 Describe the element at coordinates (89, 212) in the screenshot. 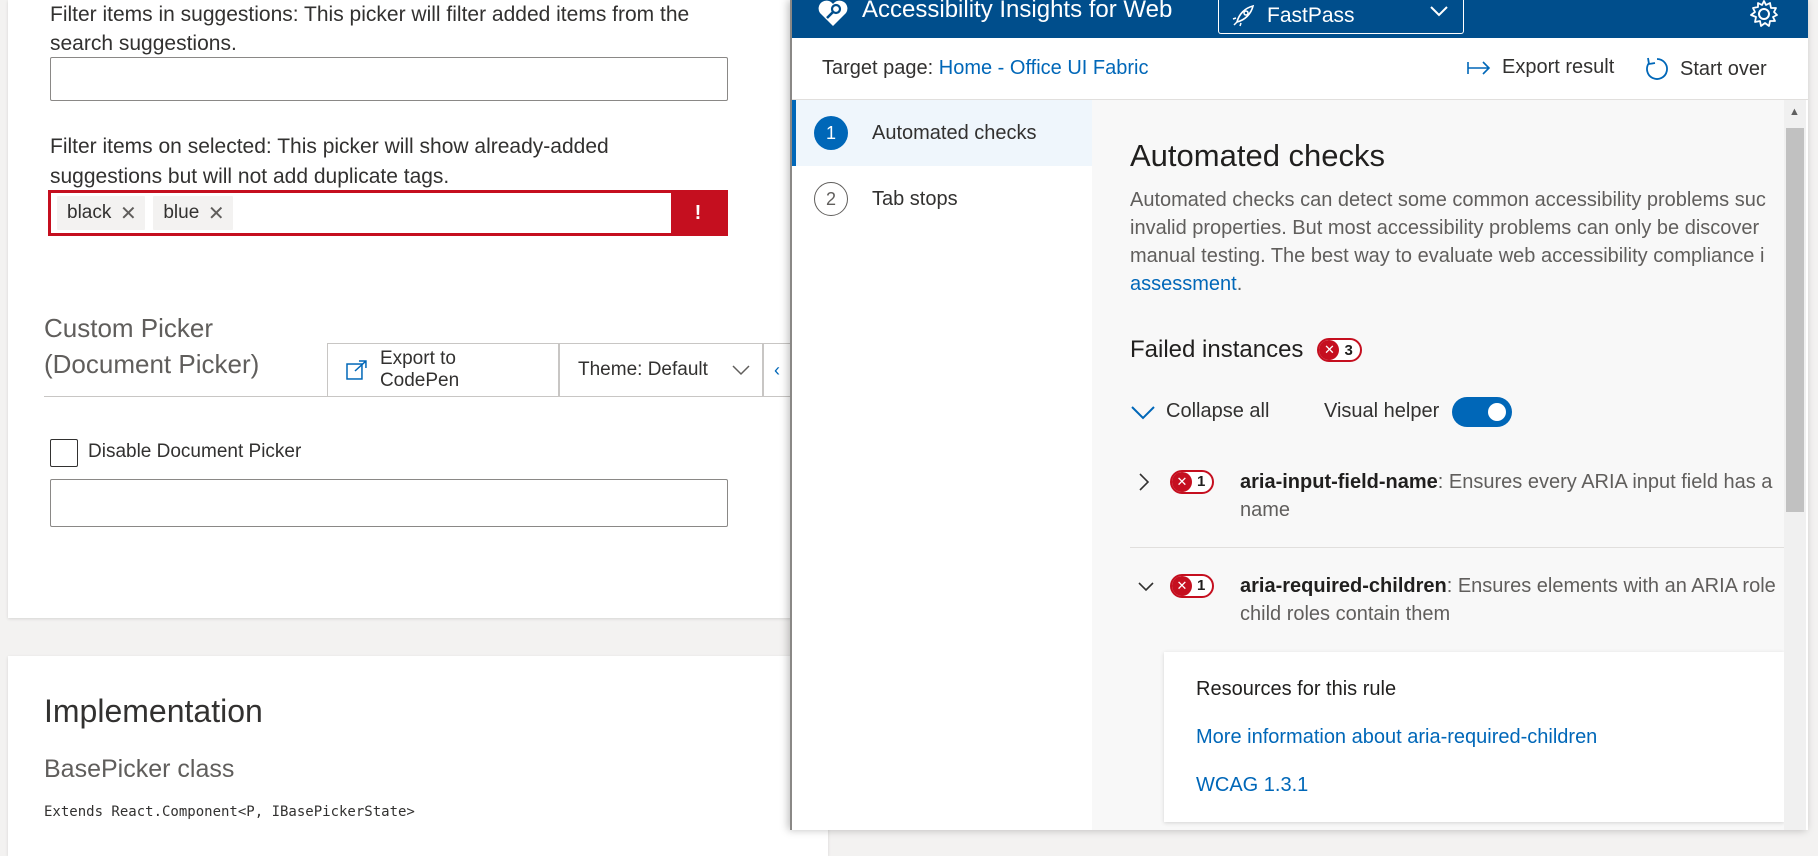

I see `tag-label: black` at that location.